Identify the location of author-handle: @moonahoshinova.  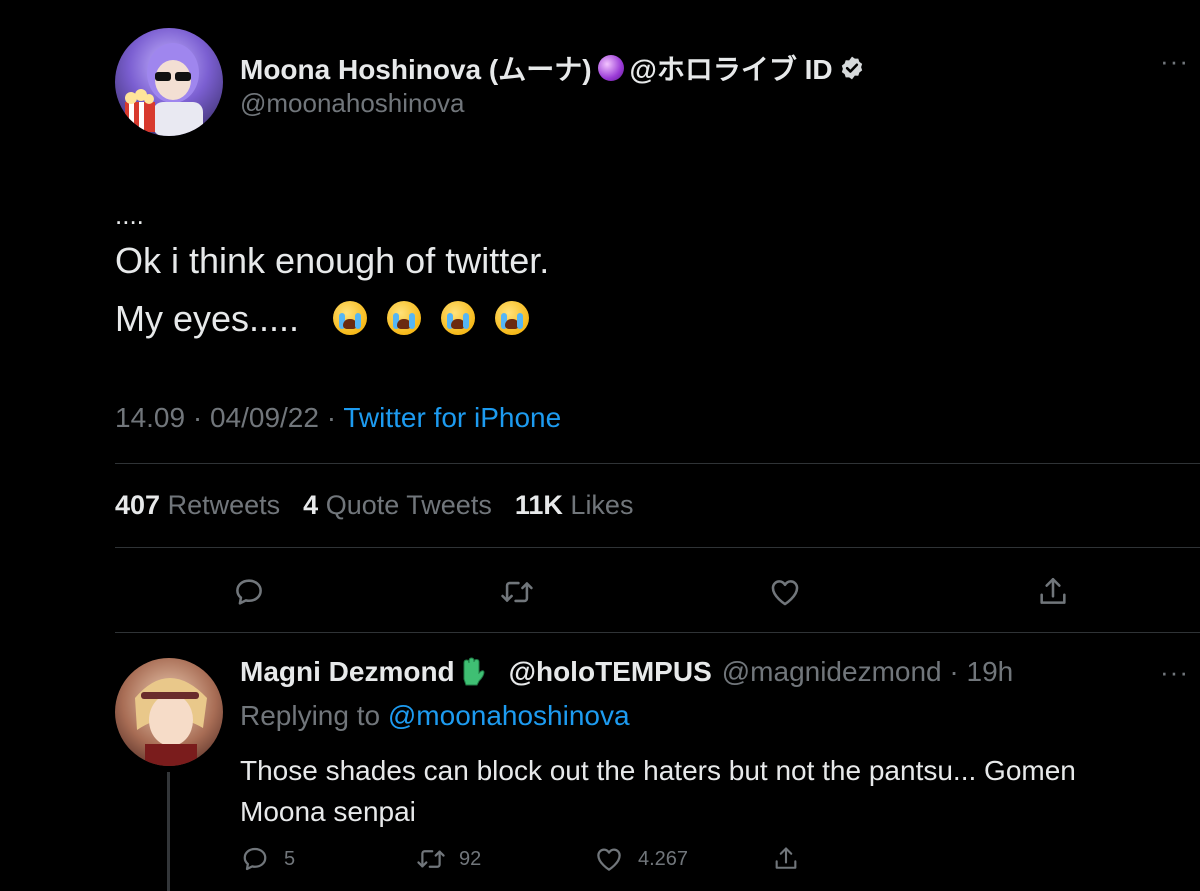
(352, 103).